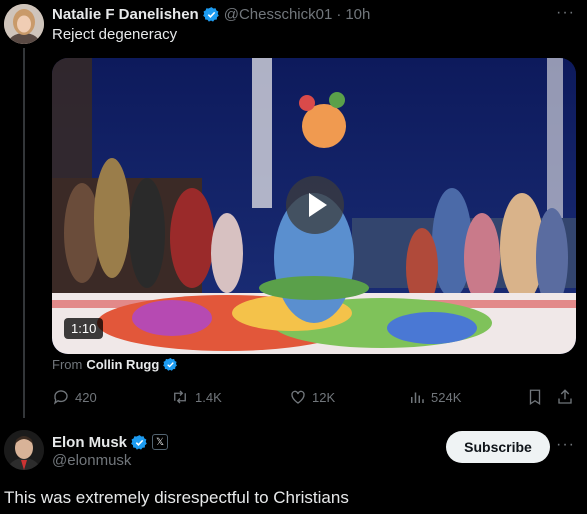 The width and height of the screenshot is (587, 514). I want to click on bookmark-icon, so click(535, 397).